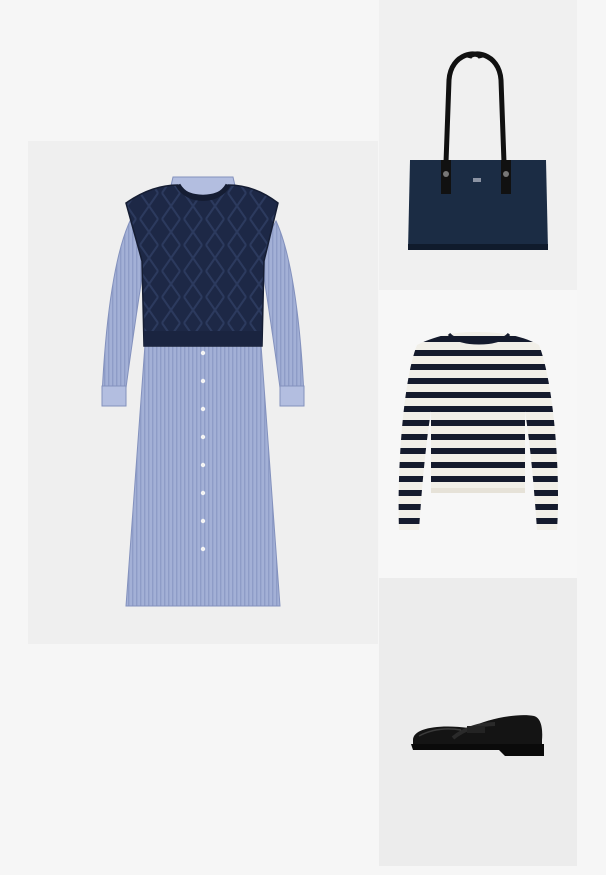 The image size is (606, 875). I want to click on shoe-panel, so click(478, 722).